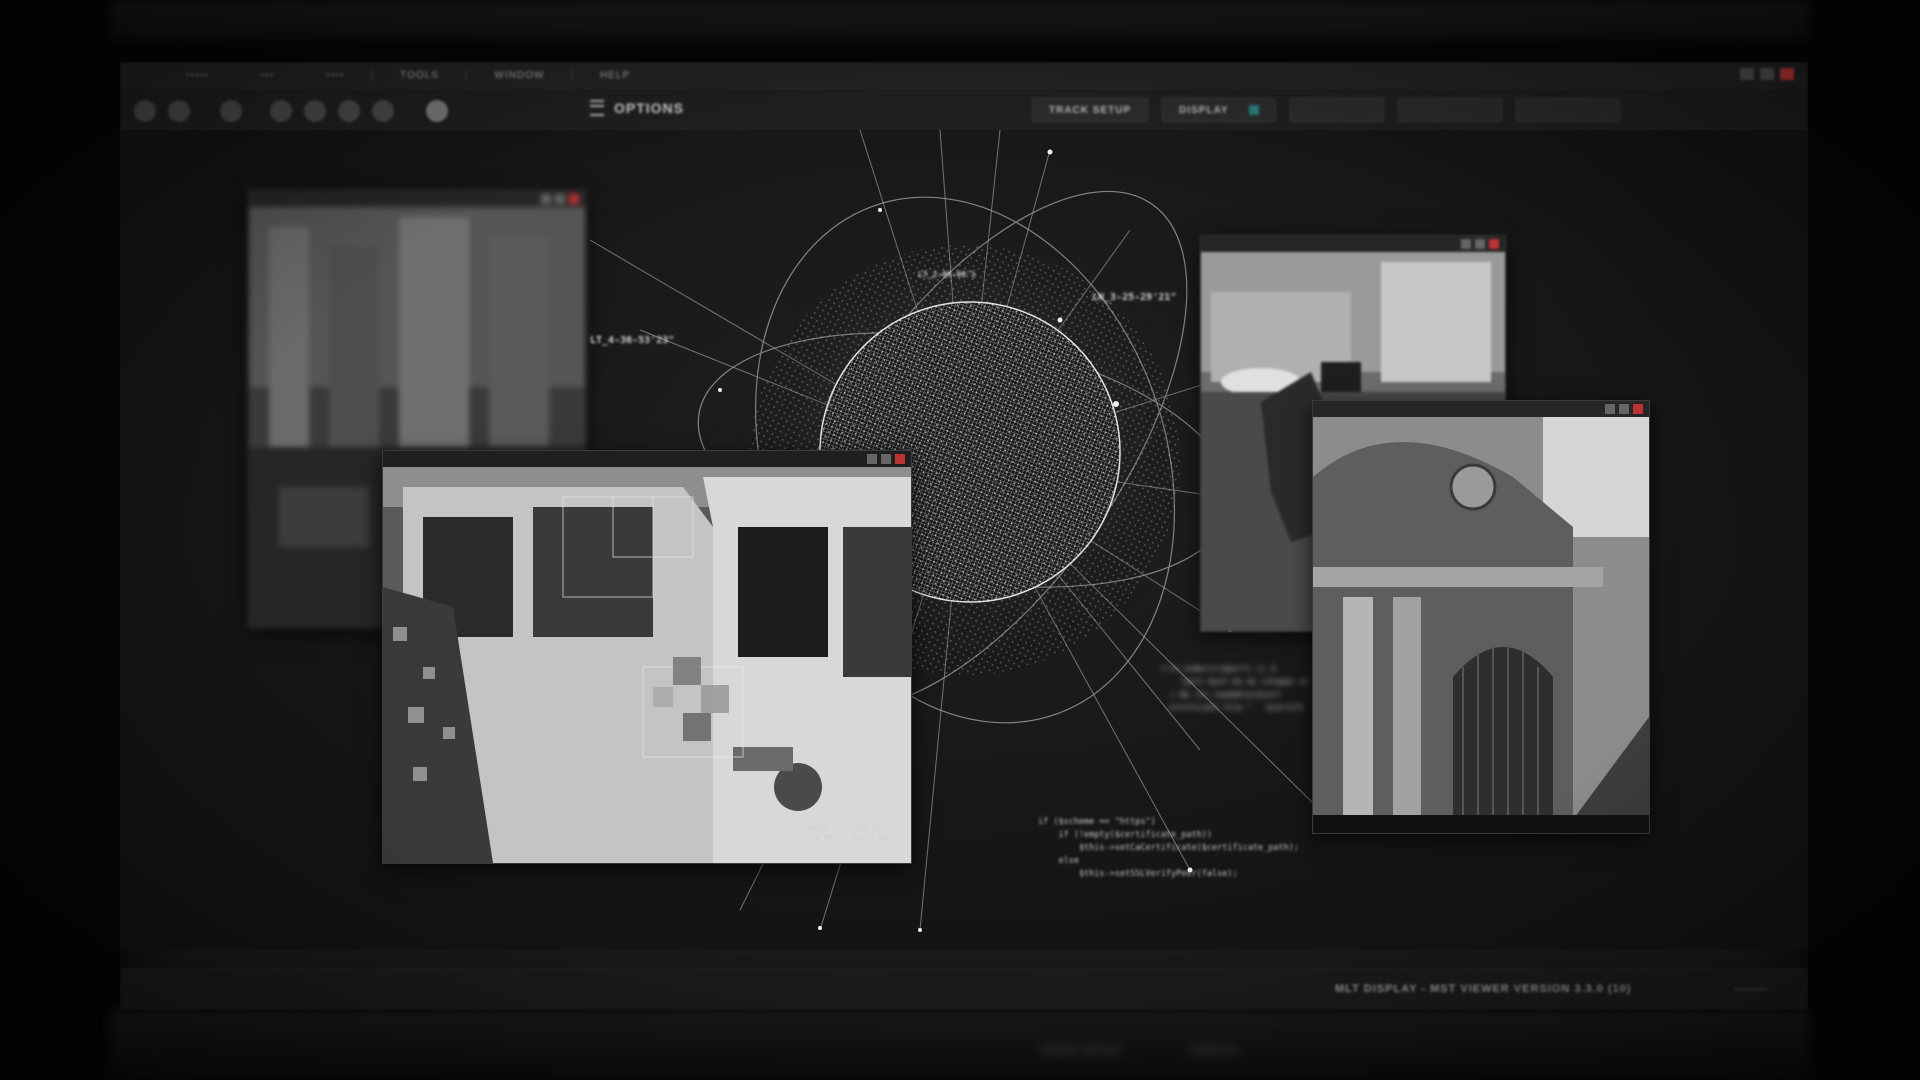 The image size is (1920, 1080). I want to click on code-line: $this->setSSLVerifyPeer(false);, so click(1138, 874).